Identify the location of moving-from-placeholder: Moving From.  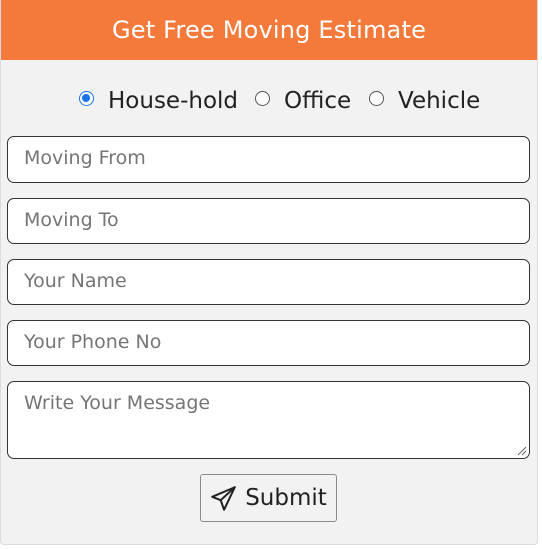
(85, 158).